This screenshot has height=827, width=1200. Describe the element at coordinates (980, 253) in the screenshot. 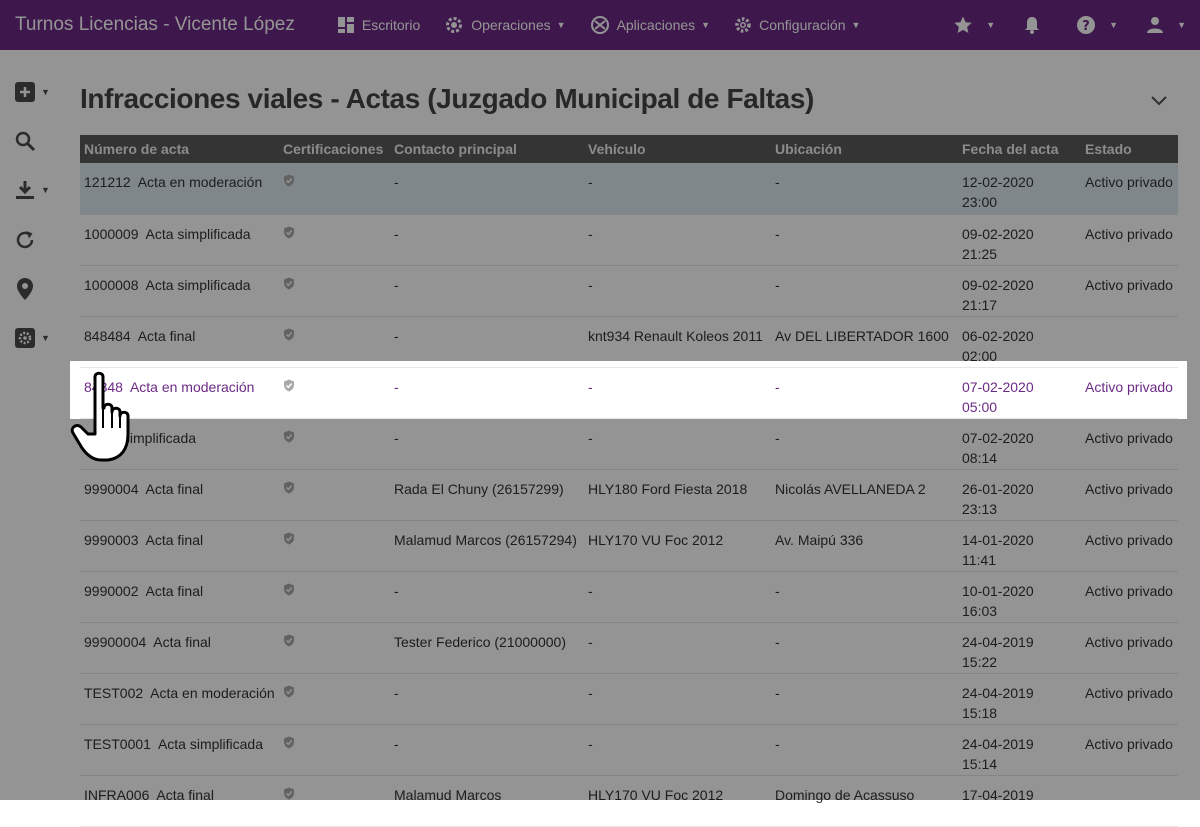

I see `fecha-time: 21:25` at that location.